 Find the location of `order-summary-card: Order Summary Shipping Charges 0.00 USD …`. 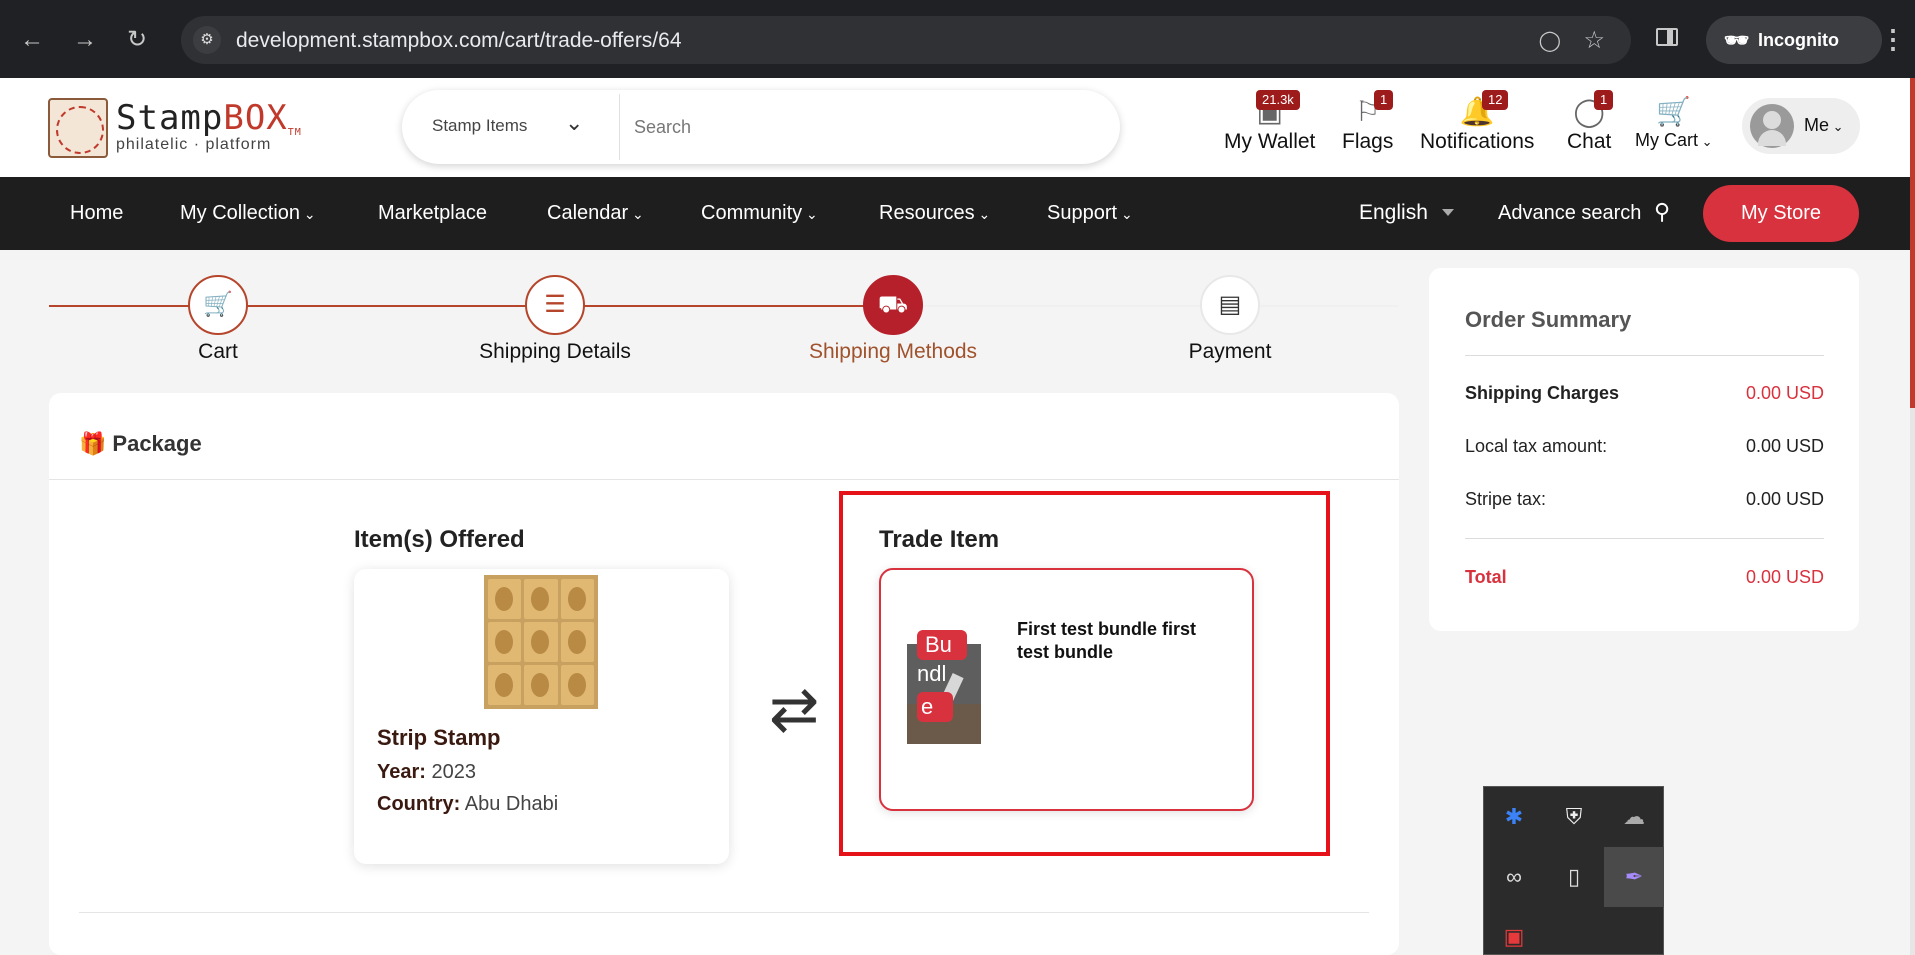

order-summary-card: Order Summary Shipping Charges 0.00 USD … is located at coordinates (1644, 449).